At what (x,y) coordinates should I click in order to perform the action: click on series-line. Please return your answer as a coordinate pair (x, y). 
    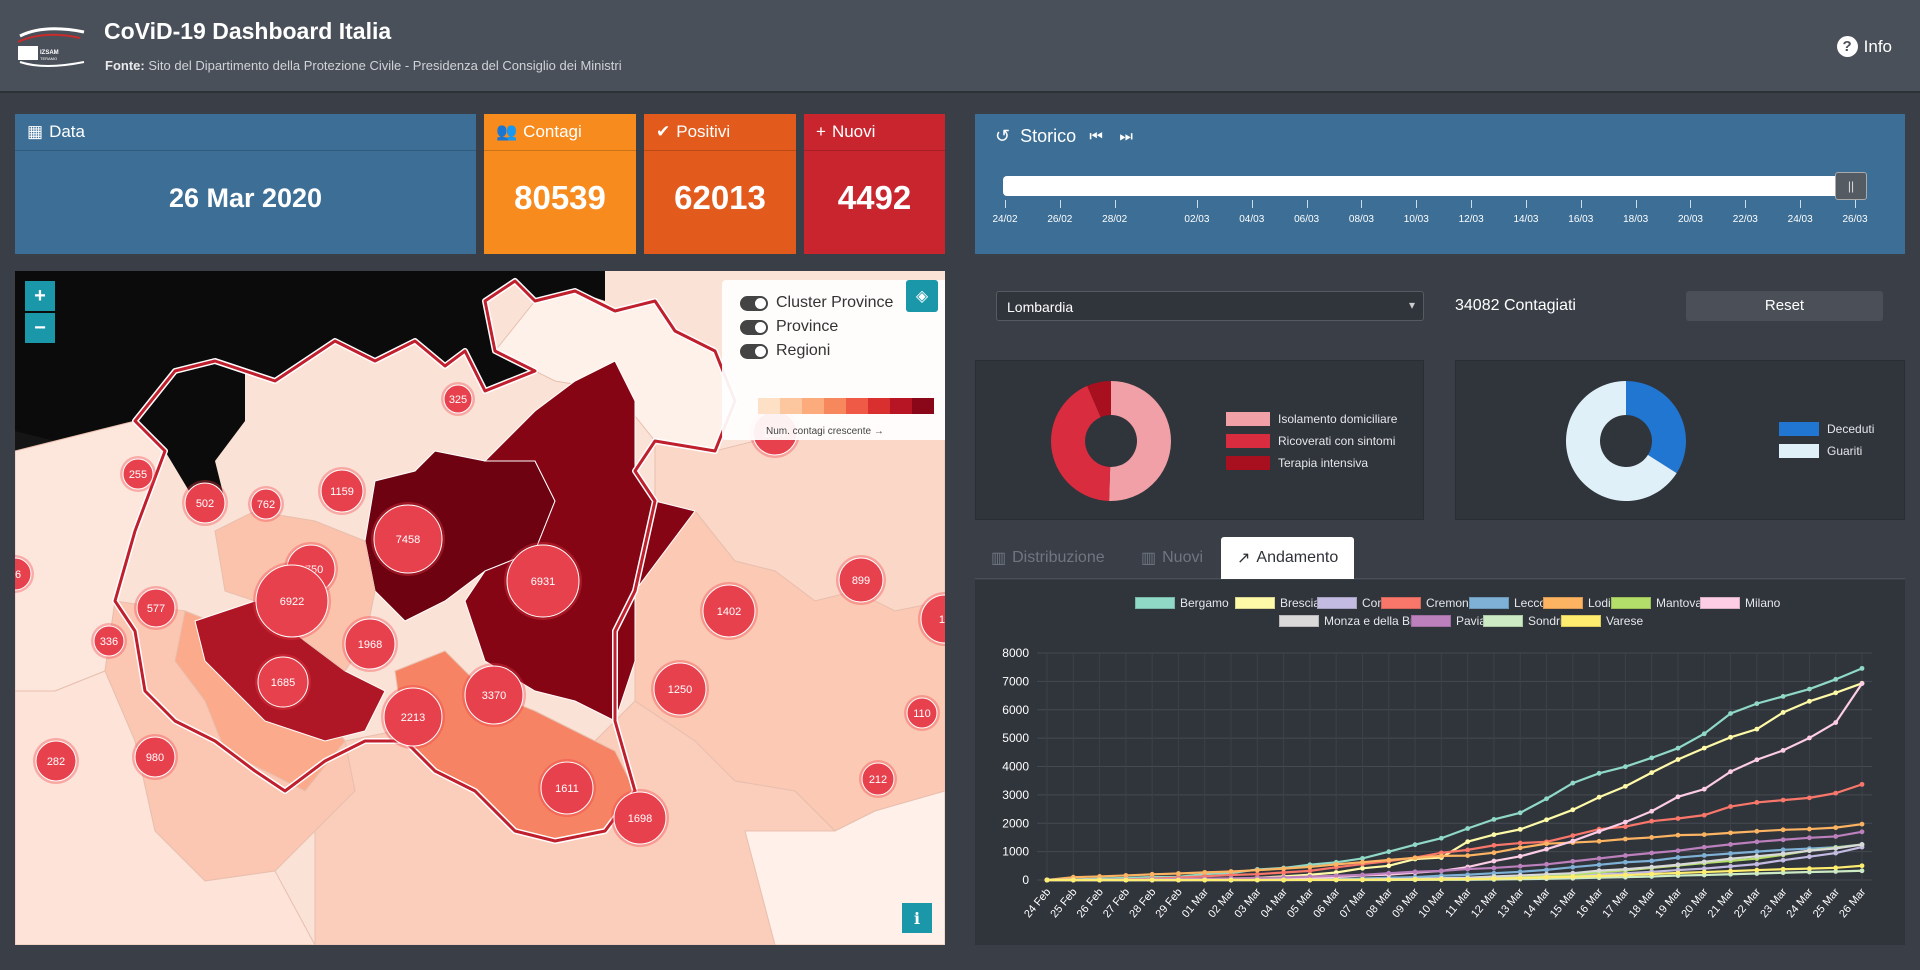
    Looking at the image, I should click on (1454, 774).